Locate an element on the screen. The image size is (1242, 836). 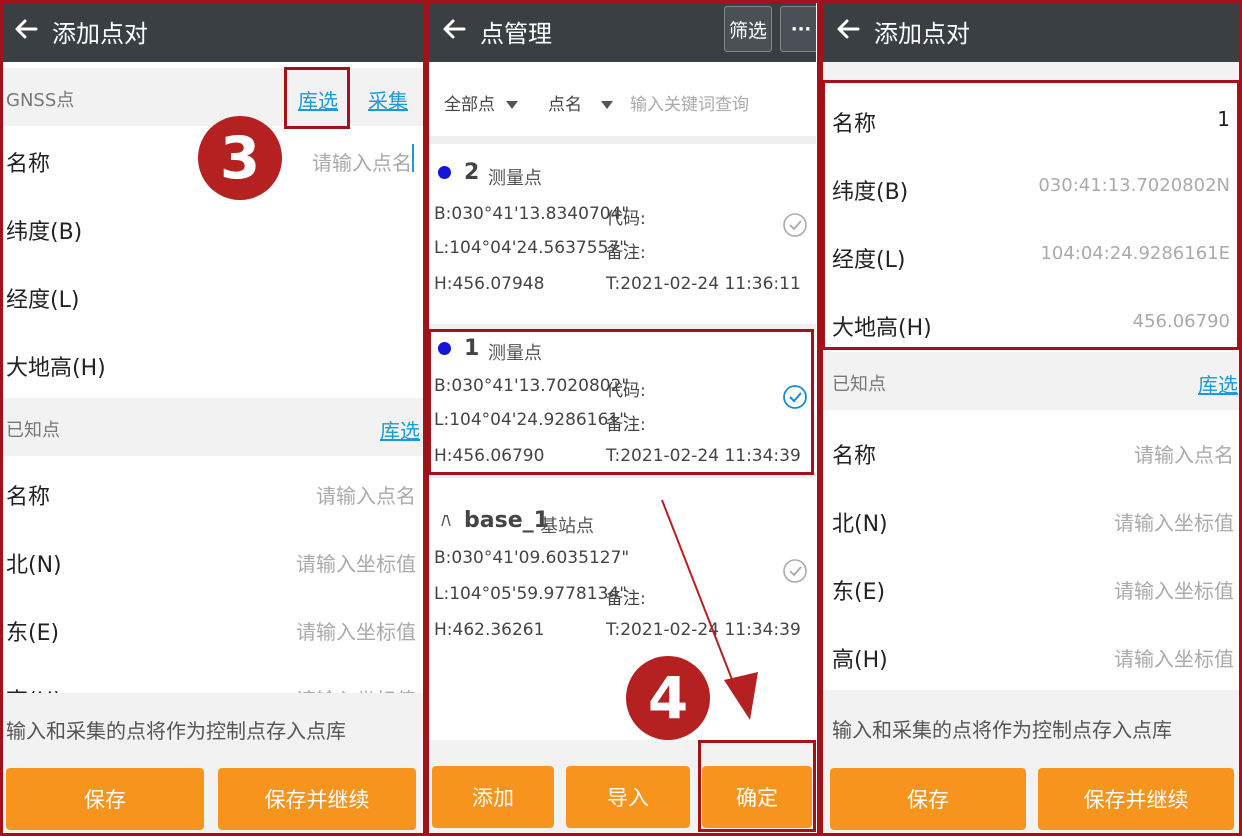
dropdown-label: 全部点 is located at coordinates (469, 105).